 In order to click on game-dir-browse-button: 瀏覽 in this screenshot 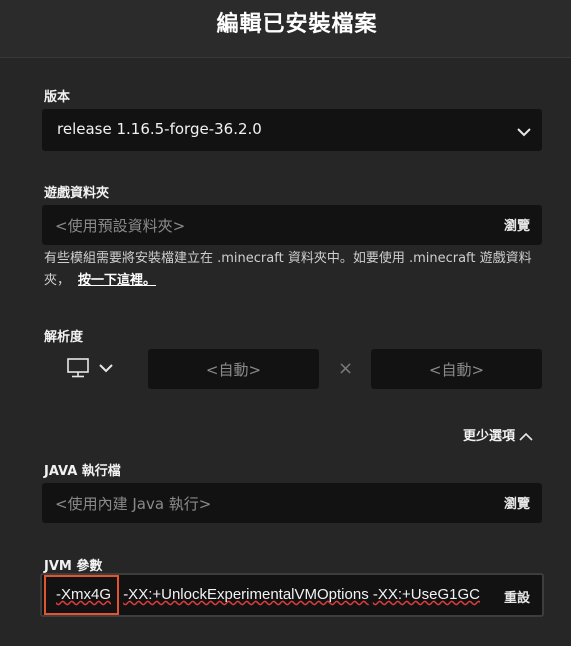, I will do `click(517, 224)`.